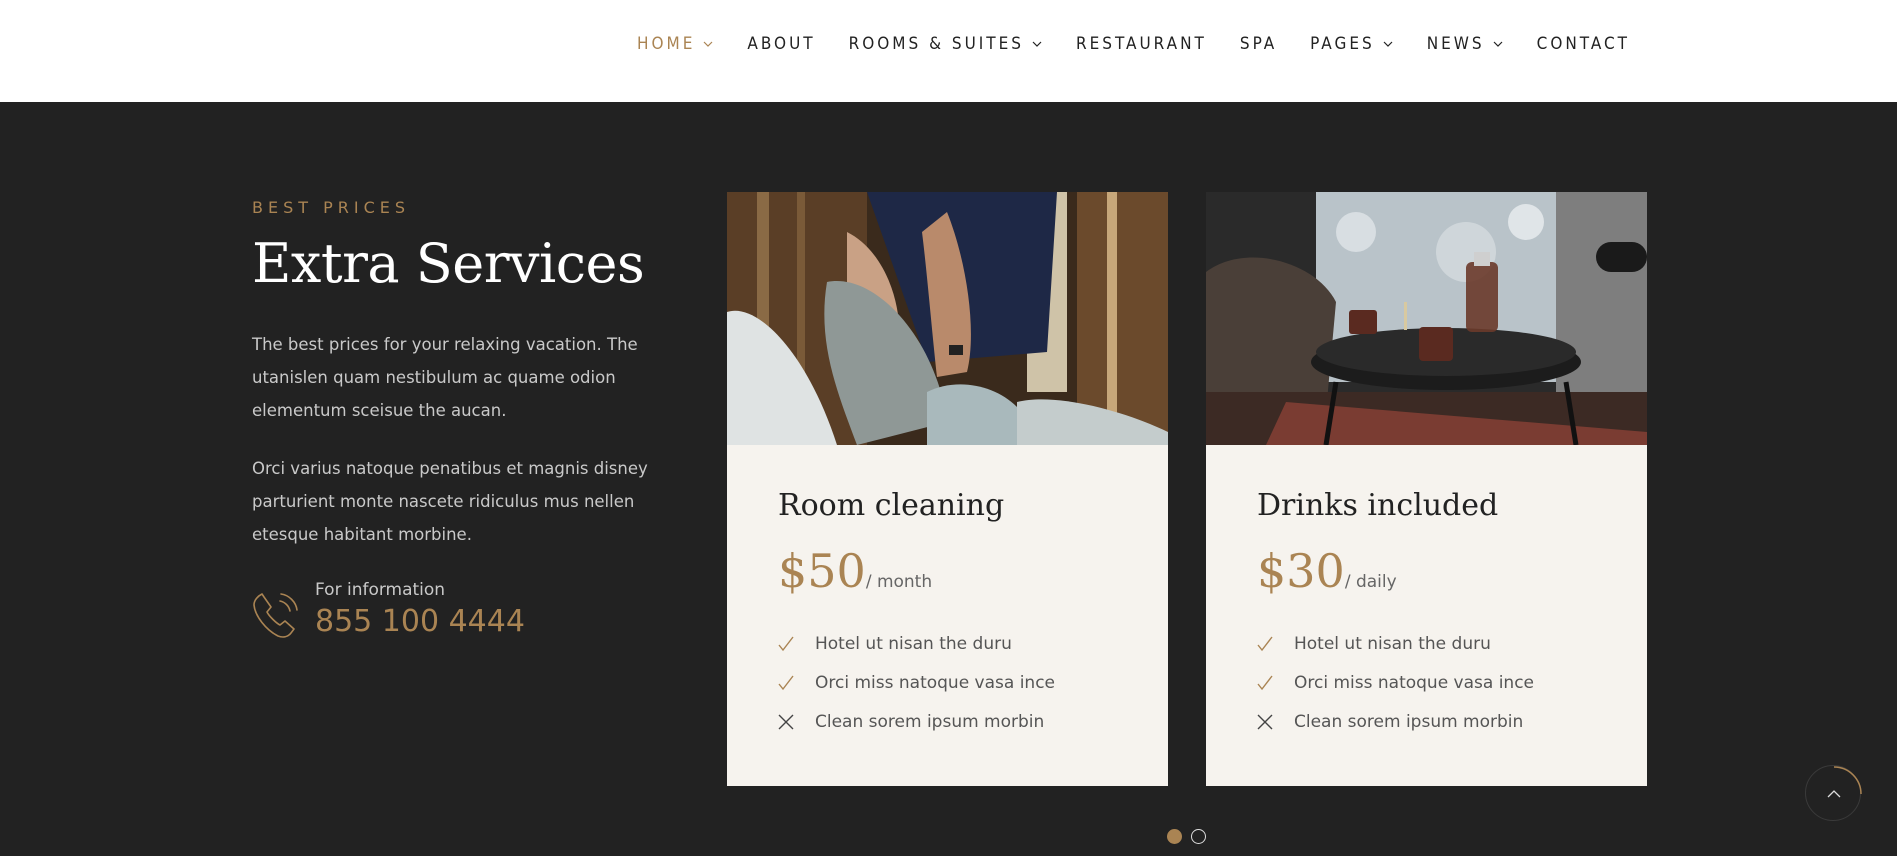 This screenshot has height=856, width=1897. What do you see at coordinates (1455, 44) in the screenshot?
I see `nav-item-label: NEWS` at bounding box center [1455, 44].